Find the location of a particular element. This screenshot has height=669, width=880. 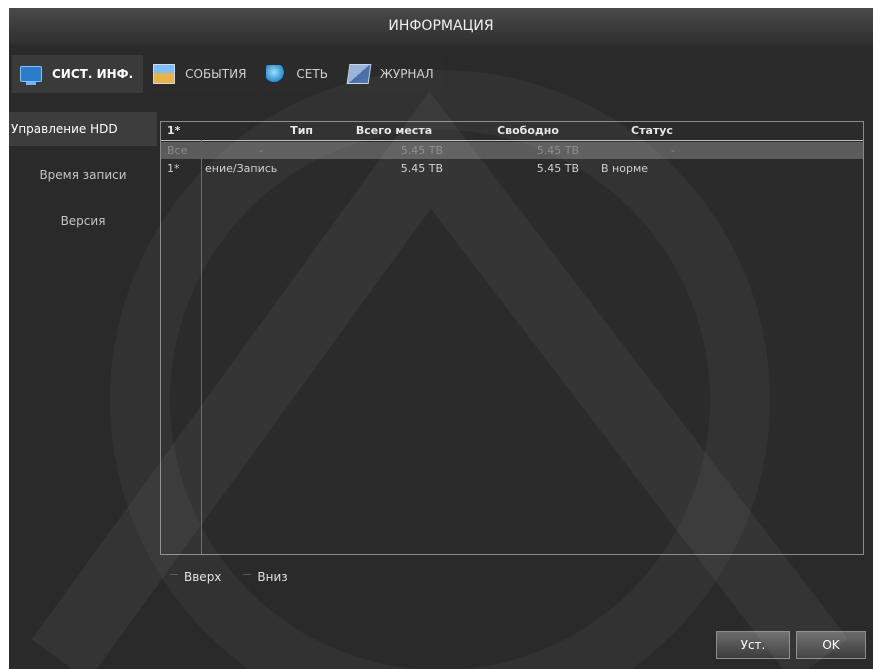

tab-bar: СИСТ. ИНФ. СОБЫТИЯ СЕТЬ ЖУРНАЛ is located at coordinates (229, 74).